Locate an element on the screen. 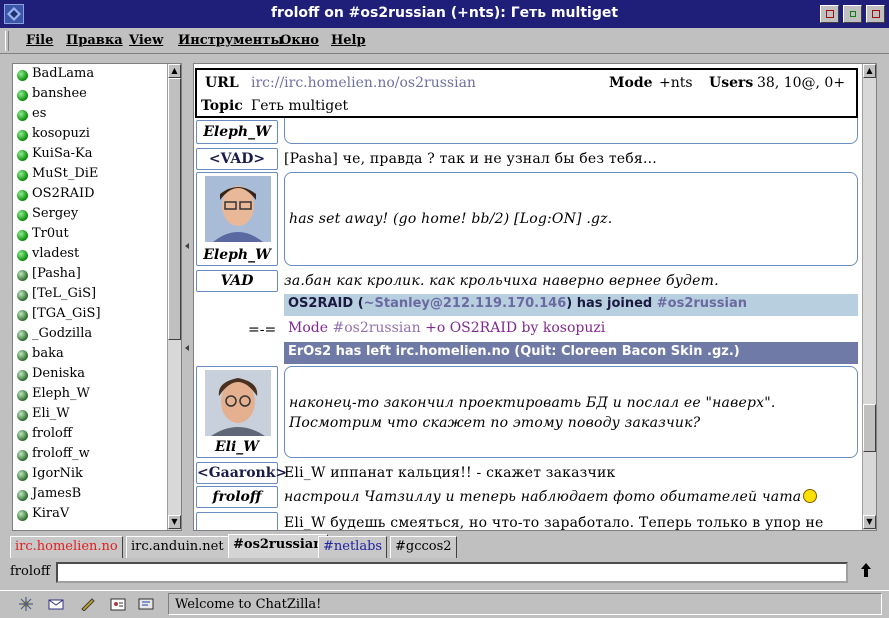 The height and width of the screenshot is (618, 889). status-text: Welcome to ChatZilla! is located at coordinates (525, 604).